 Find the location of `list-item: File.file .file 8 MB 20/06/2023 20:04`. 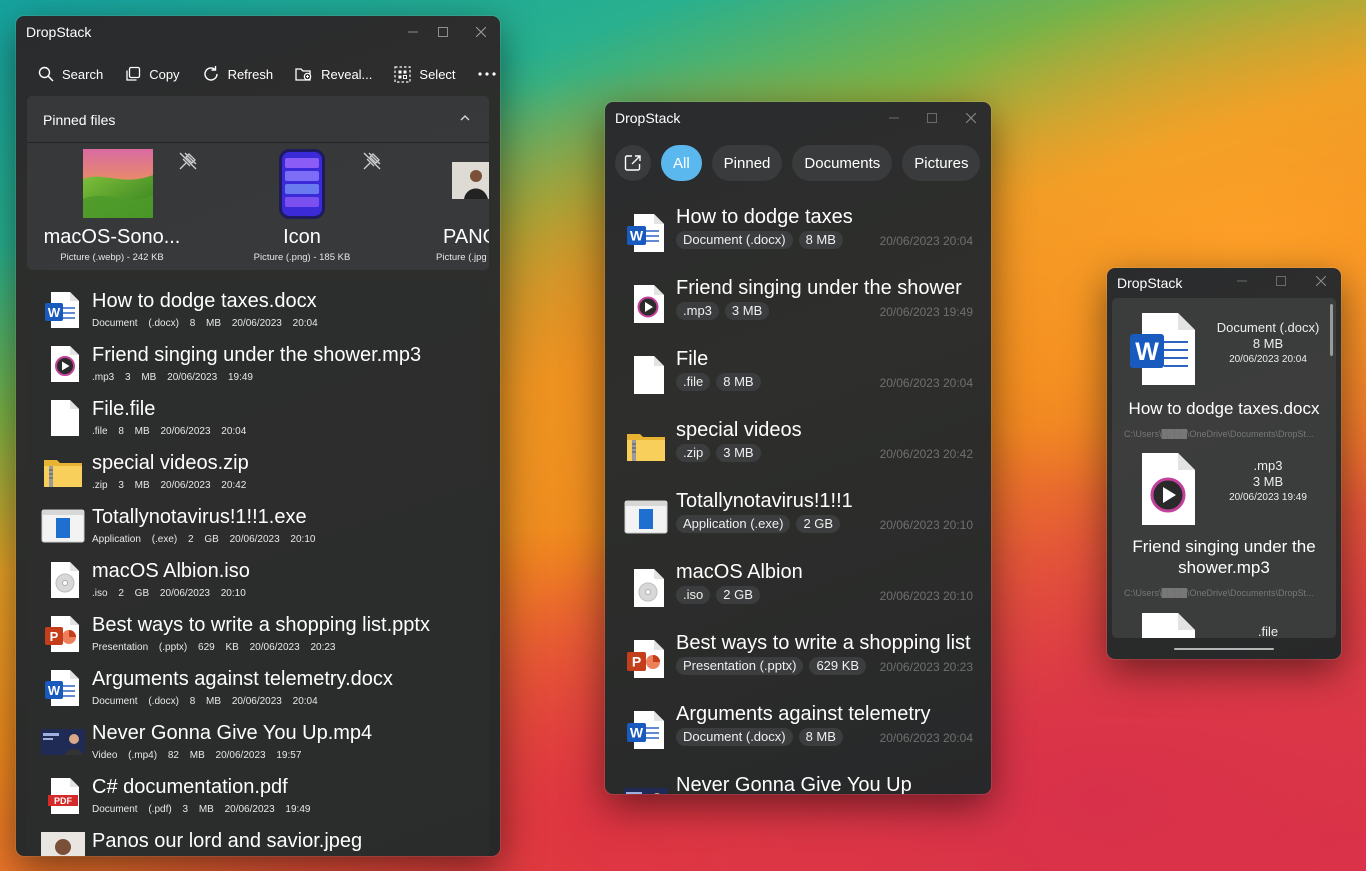

list-item: File.file .file 8 MB 20/06/2023 20:04 is located at coordinates (258, 415).